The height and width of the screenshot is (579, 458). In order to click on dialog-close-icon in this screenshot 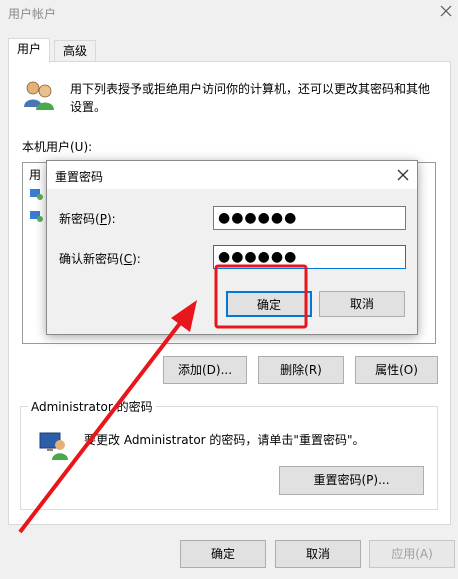, I will do `click(403, 175)`.